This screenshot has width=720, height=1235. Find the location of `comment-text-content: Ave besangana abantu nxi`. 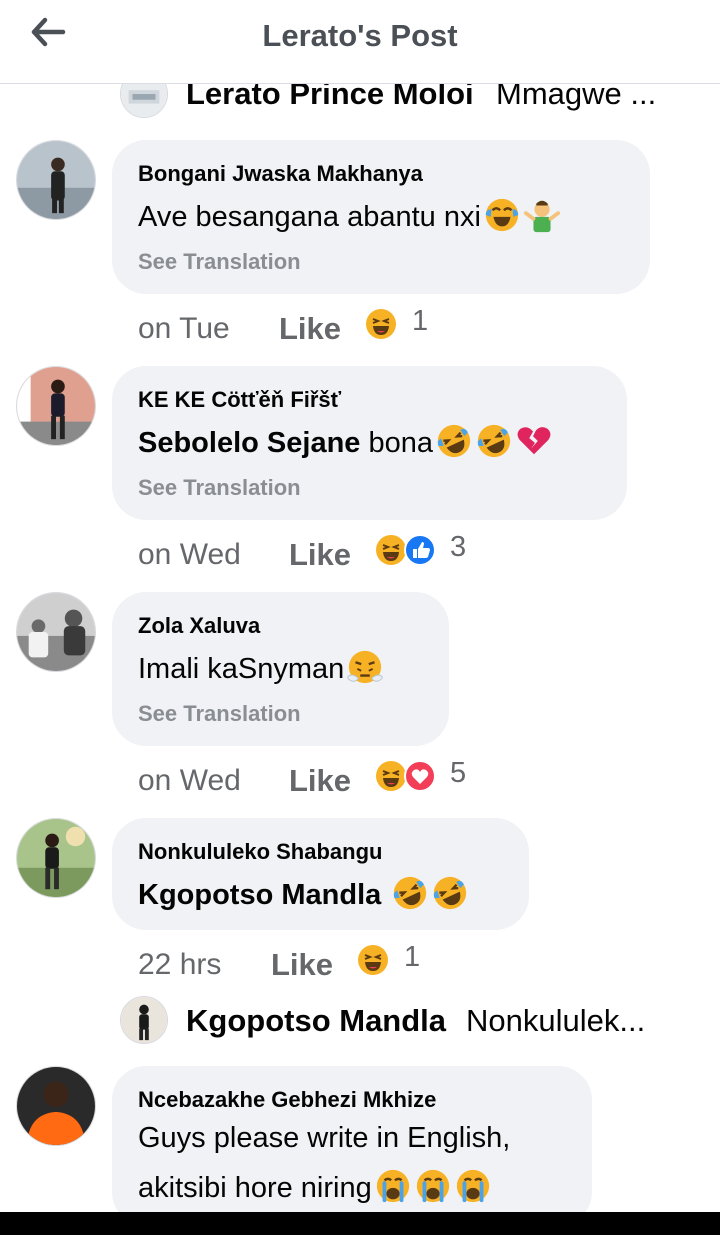

comment-text-content: Ave besangana abantu nxi is located at coordinates (309, 217).